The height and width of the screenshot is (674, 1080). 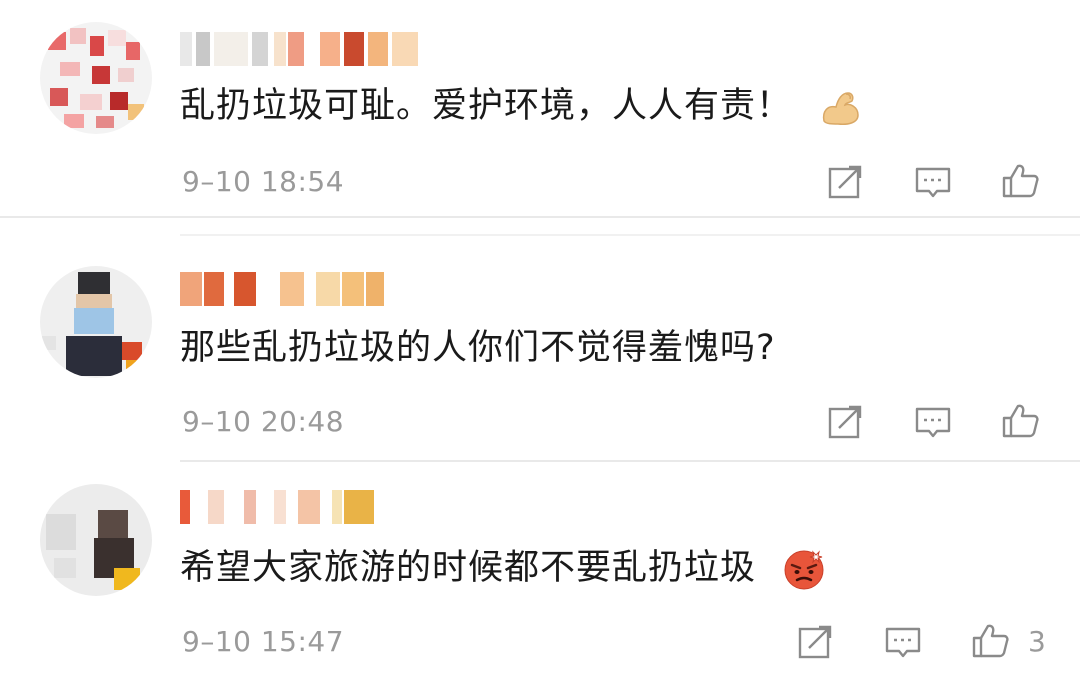 I want to click on comment-text: 乱扔垃圾可耻。爱护环境，人人有责！, so click(x=521, y=106).